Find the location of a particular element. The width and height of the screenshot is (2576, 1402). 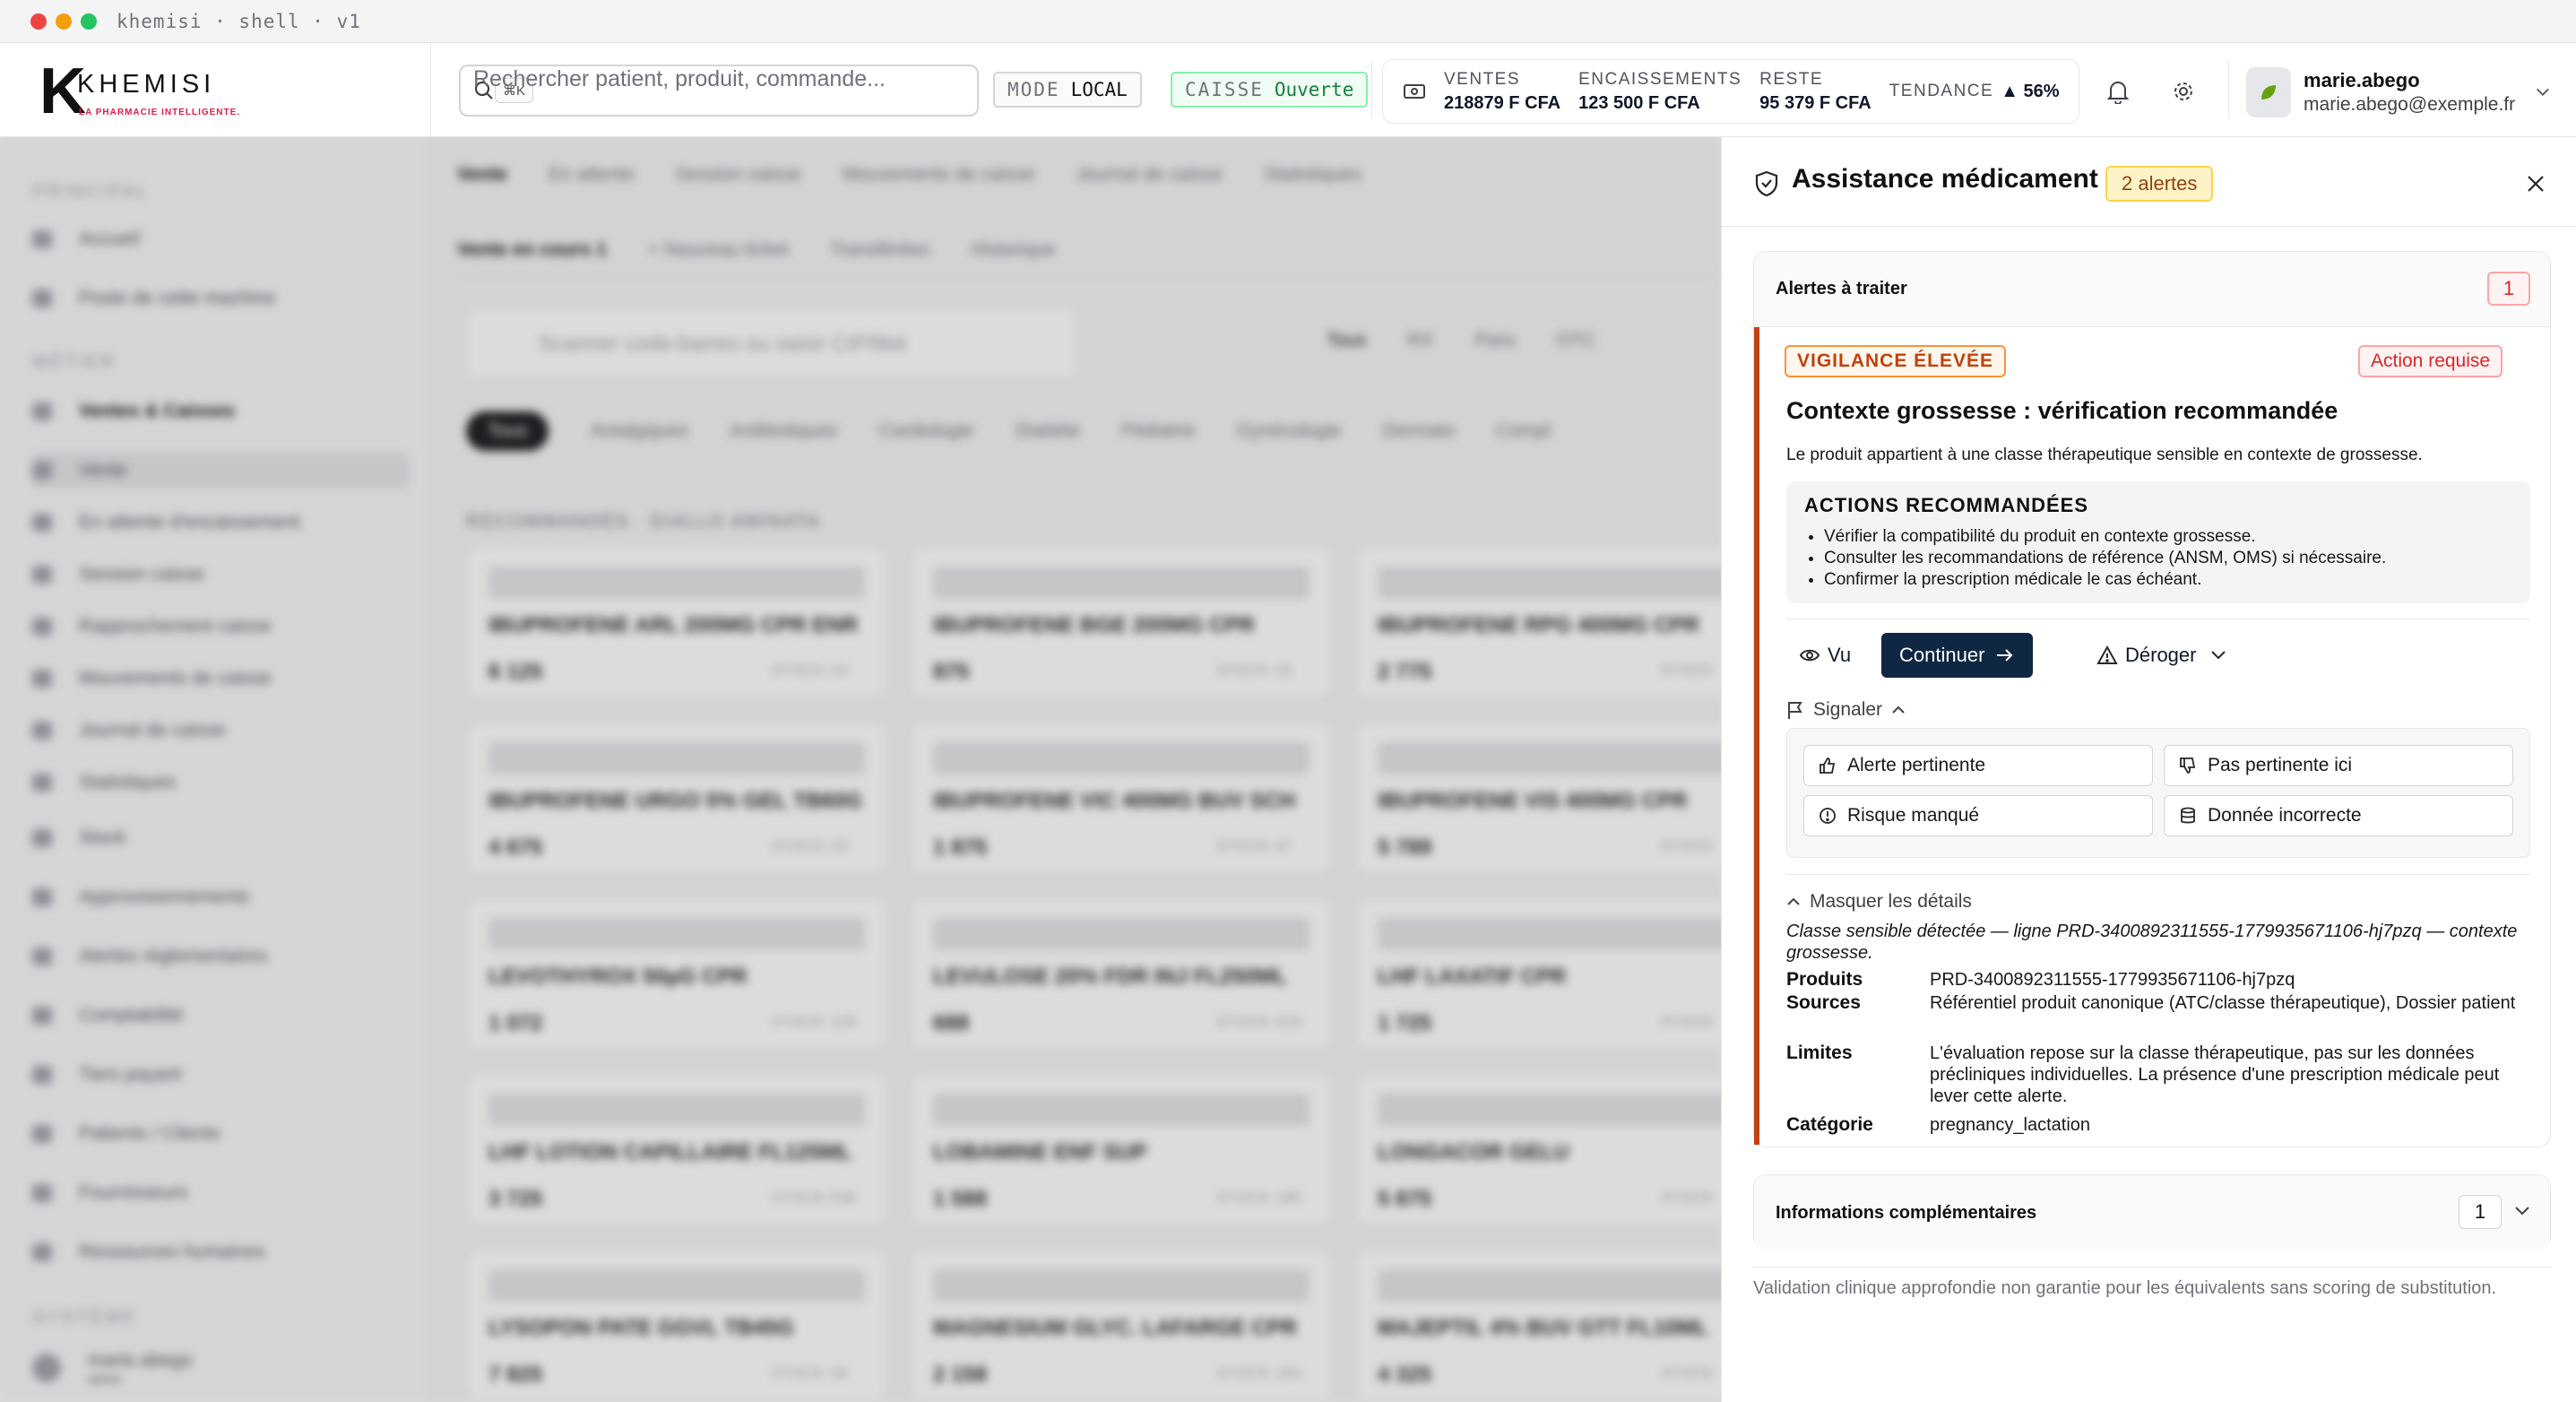

panel-title: Assistance médicament is located at coordinates (1945, 179).